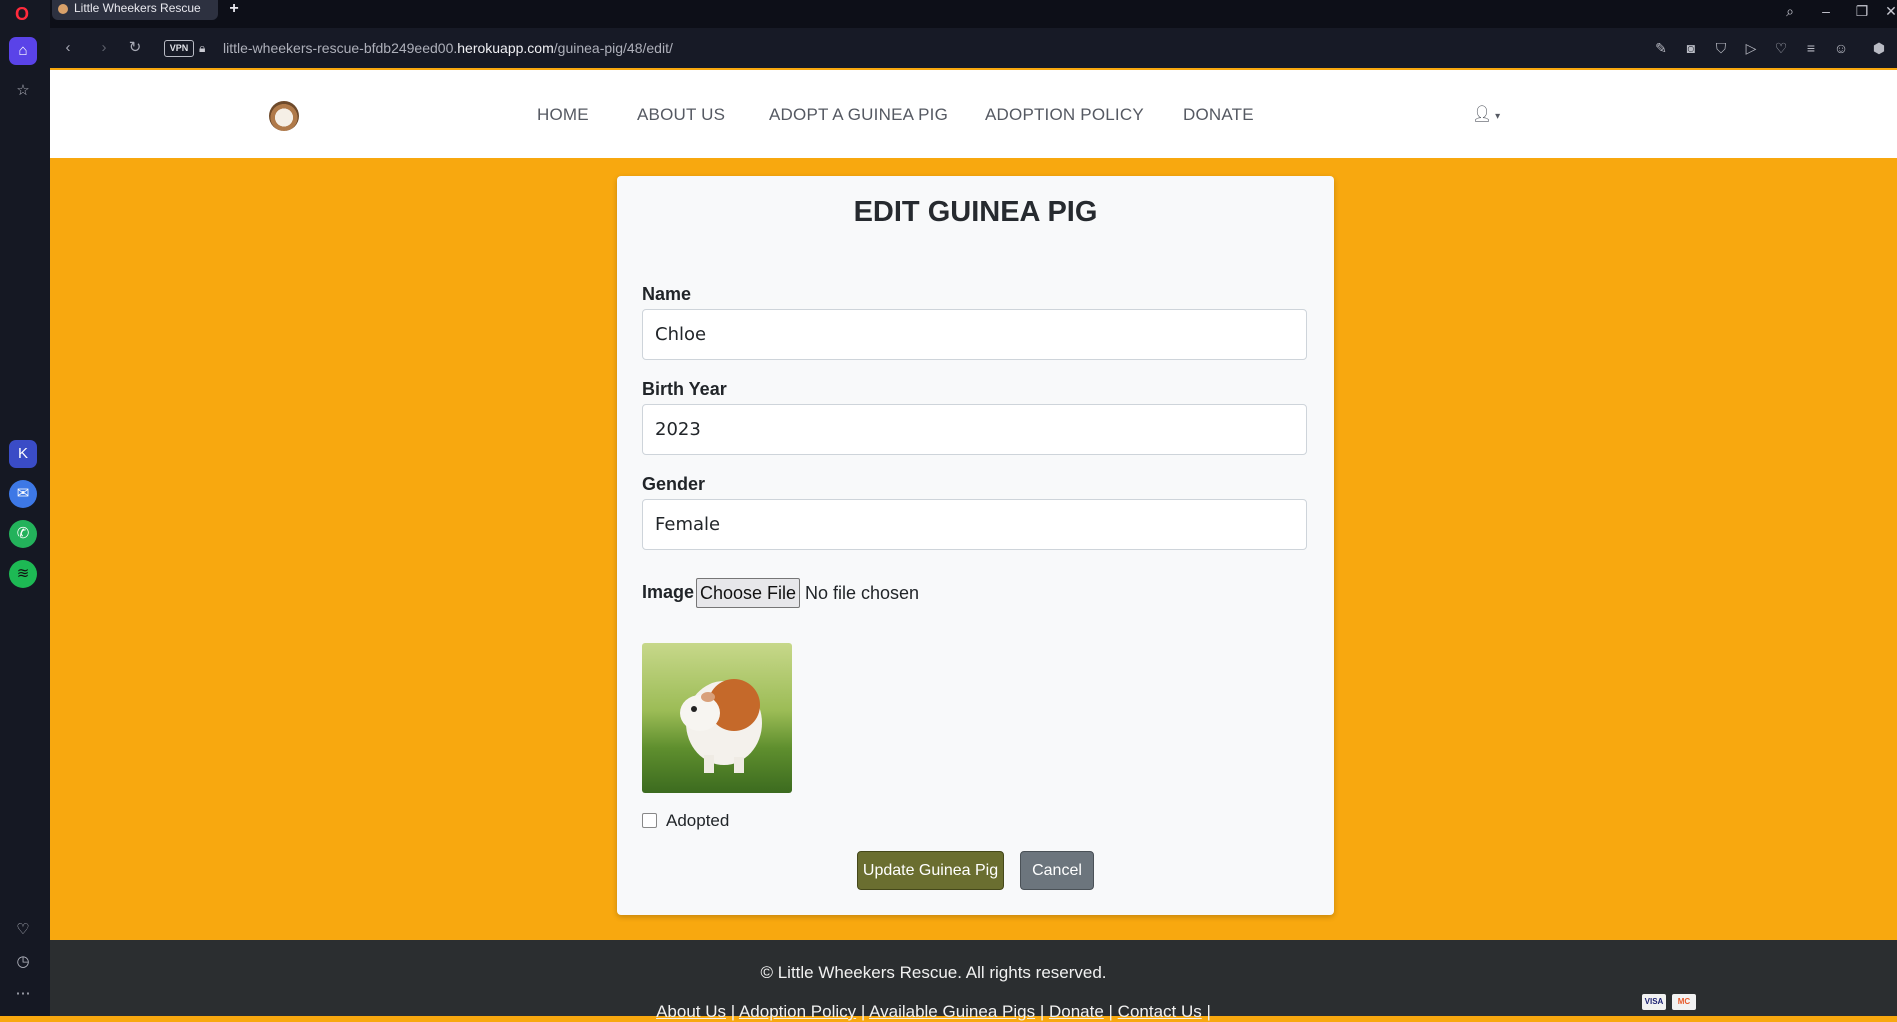 This screenshot has height=1022, width=1897. I want to click on tab-favicon-icon, so click(63, 9).